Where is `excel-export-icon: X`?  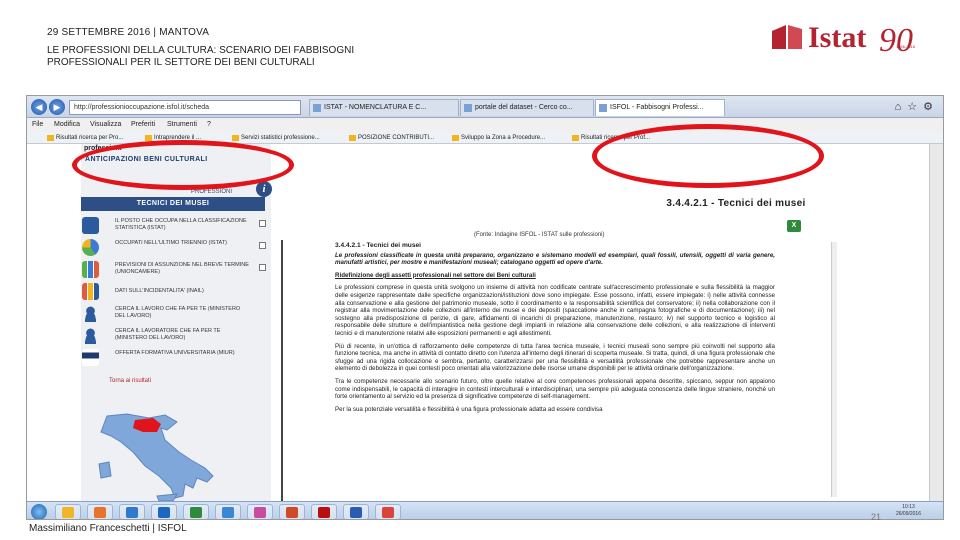
excel-export-icon: X is located at coordinates (794, 226).